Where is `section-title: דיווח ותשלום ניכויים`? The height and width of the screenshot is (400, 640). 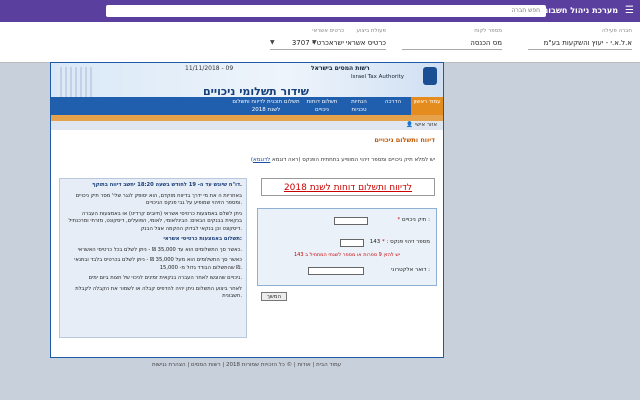
section-title: דיווח ותשלום ניכויים is located at coordinates (404, 140).